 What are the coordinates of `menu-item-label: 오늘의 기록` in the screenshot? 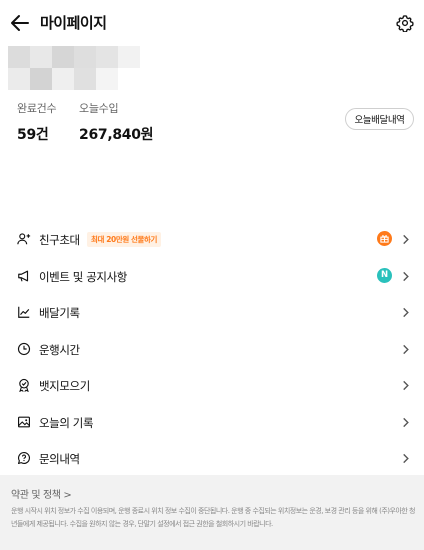 It's located at (66, 422).